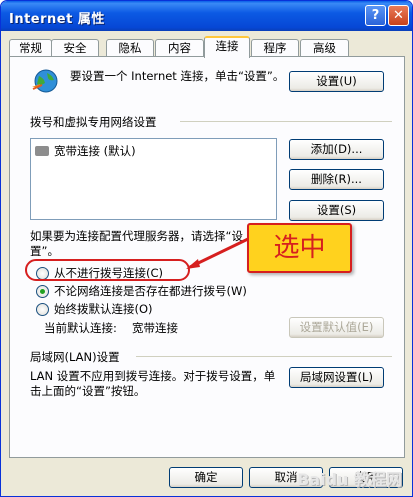 The image size is (413, 497). What do you see at coordinates (155, 328) in the screenshot?
I see `current-default-value: 宽带连接` at bounding box center [155, 328].